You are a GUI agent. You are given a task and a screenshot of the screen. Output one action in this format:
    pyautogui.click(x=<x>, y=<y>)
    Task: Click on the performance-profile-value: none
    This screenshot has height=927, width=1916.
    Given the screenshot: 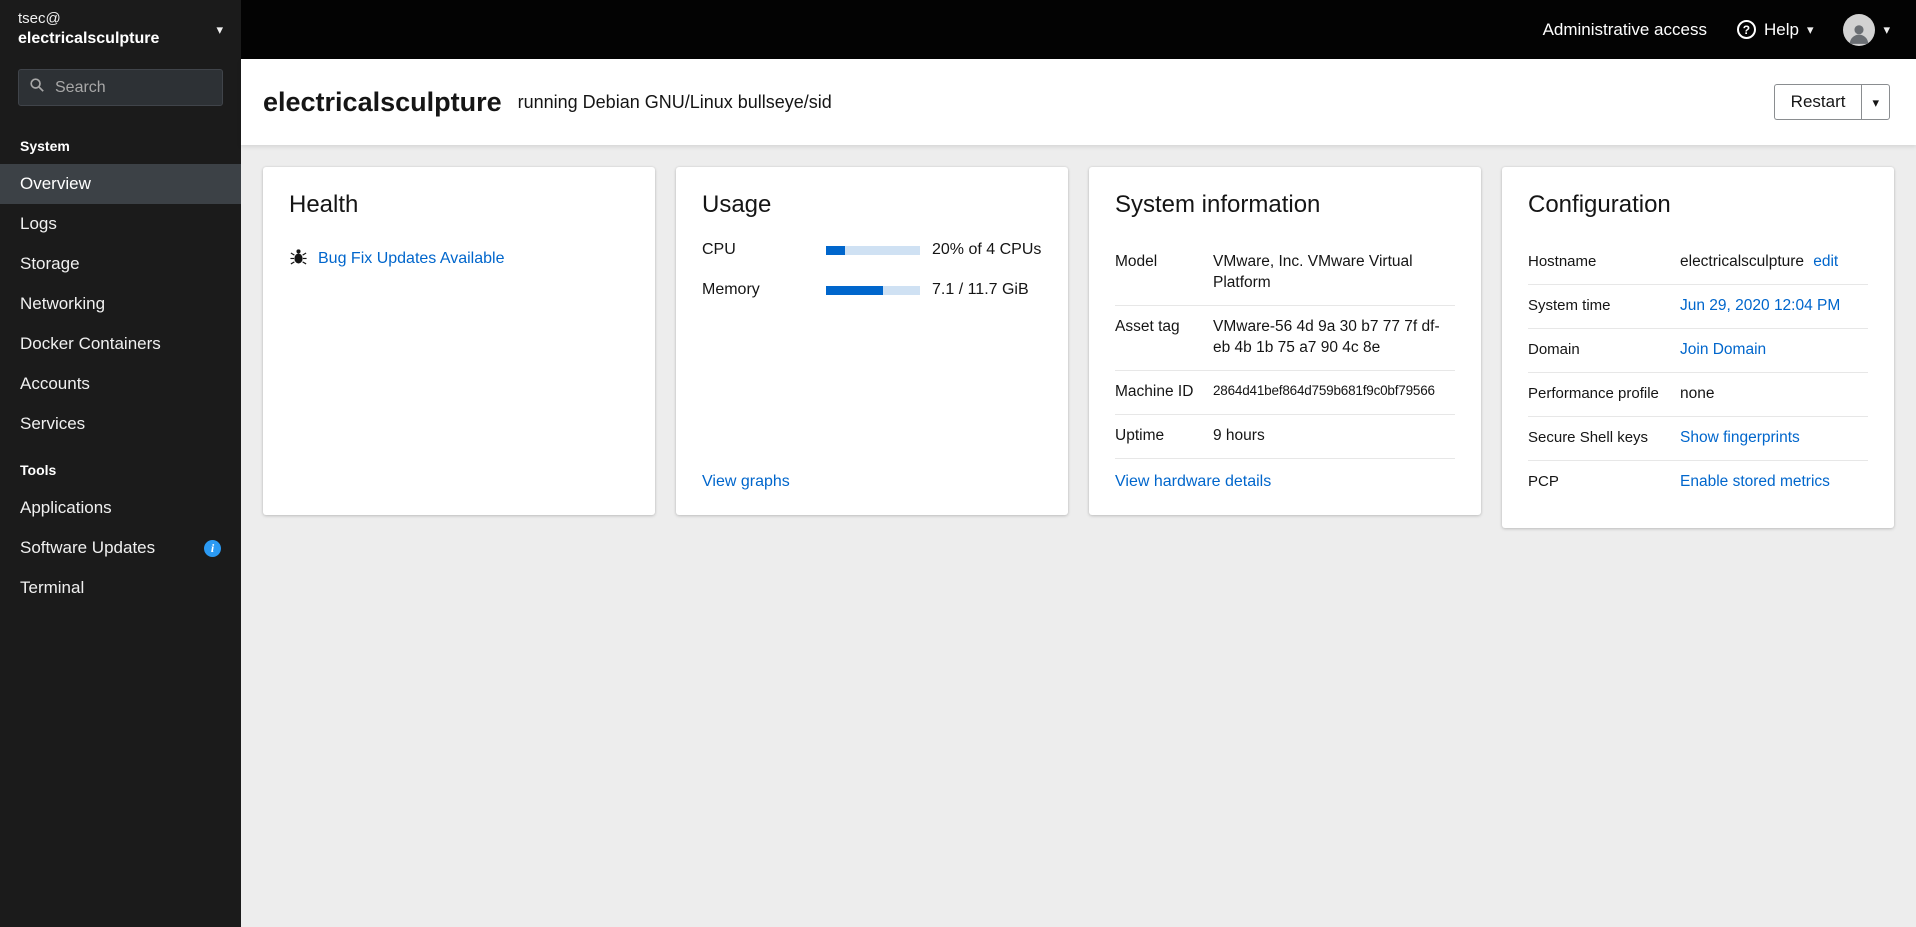 What is the action you would take?
    pyautogui.click(x=1697, y=393)
    